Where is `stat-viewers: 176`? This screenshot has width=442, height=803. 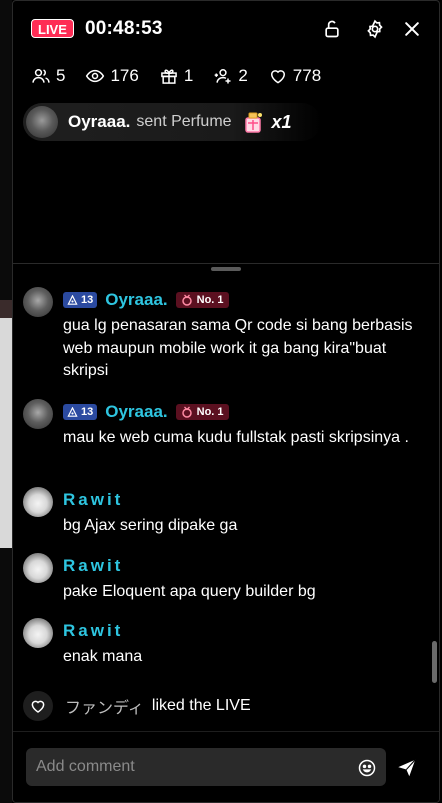
stat-viewers: 176 is located at coordinates (112, 76).